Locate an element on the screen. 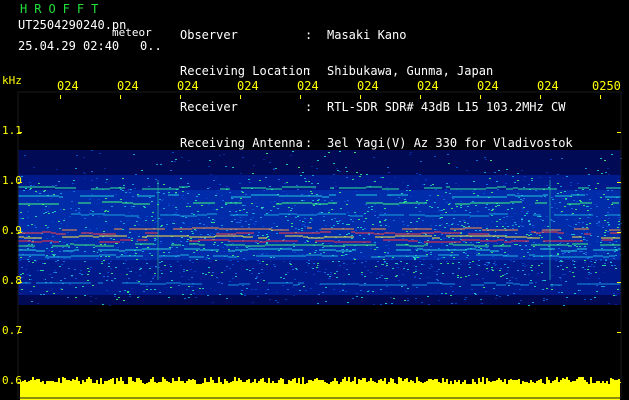 Image resolution: width=629 pixels, height=400 pixels. y-tick-label: 0.8 is located at coordinates (12, 280).